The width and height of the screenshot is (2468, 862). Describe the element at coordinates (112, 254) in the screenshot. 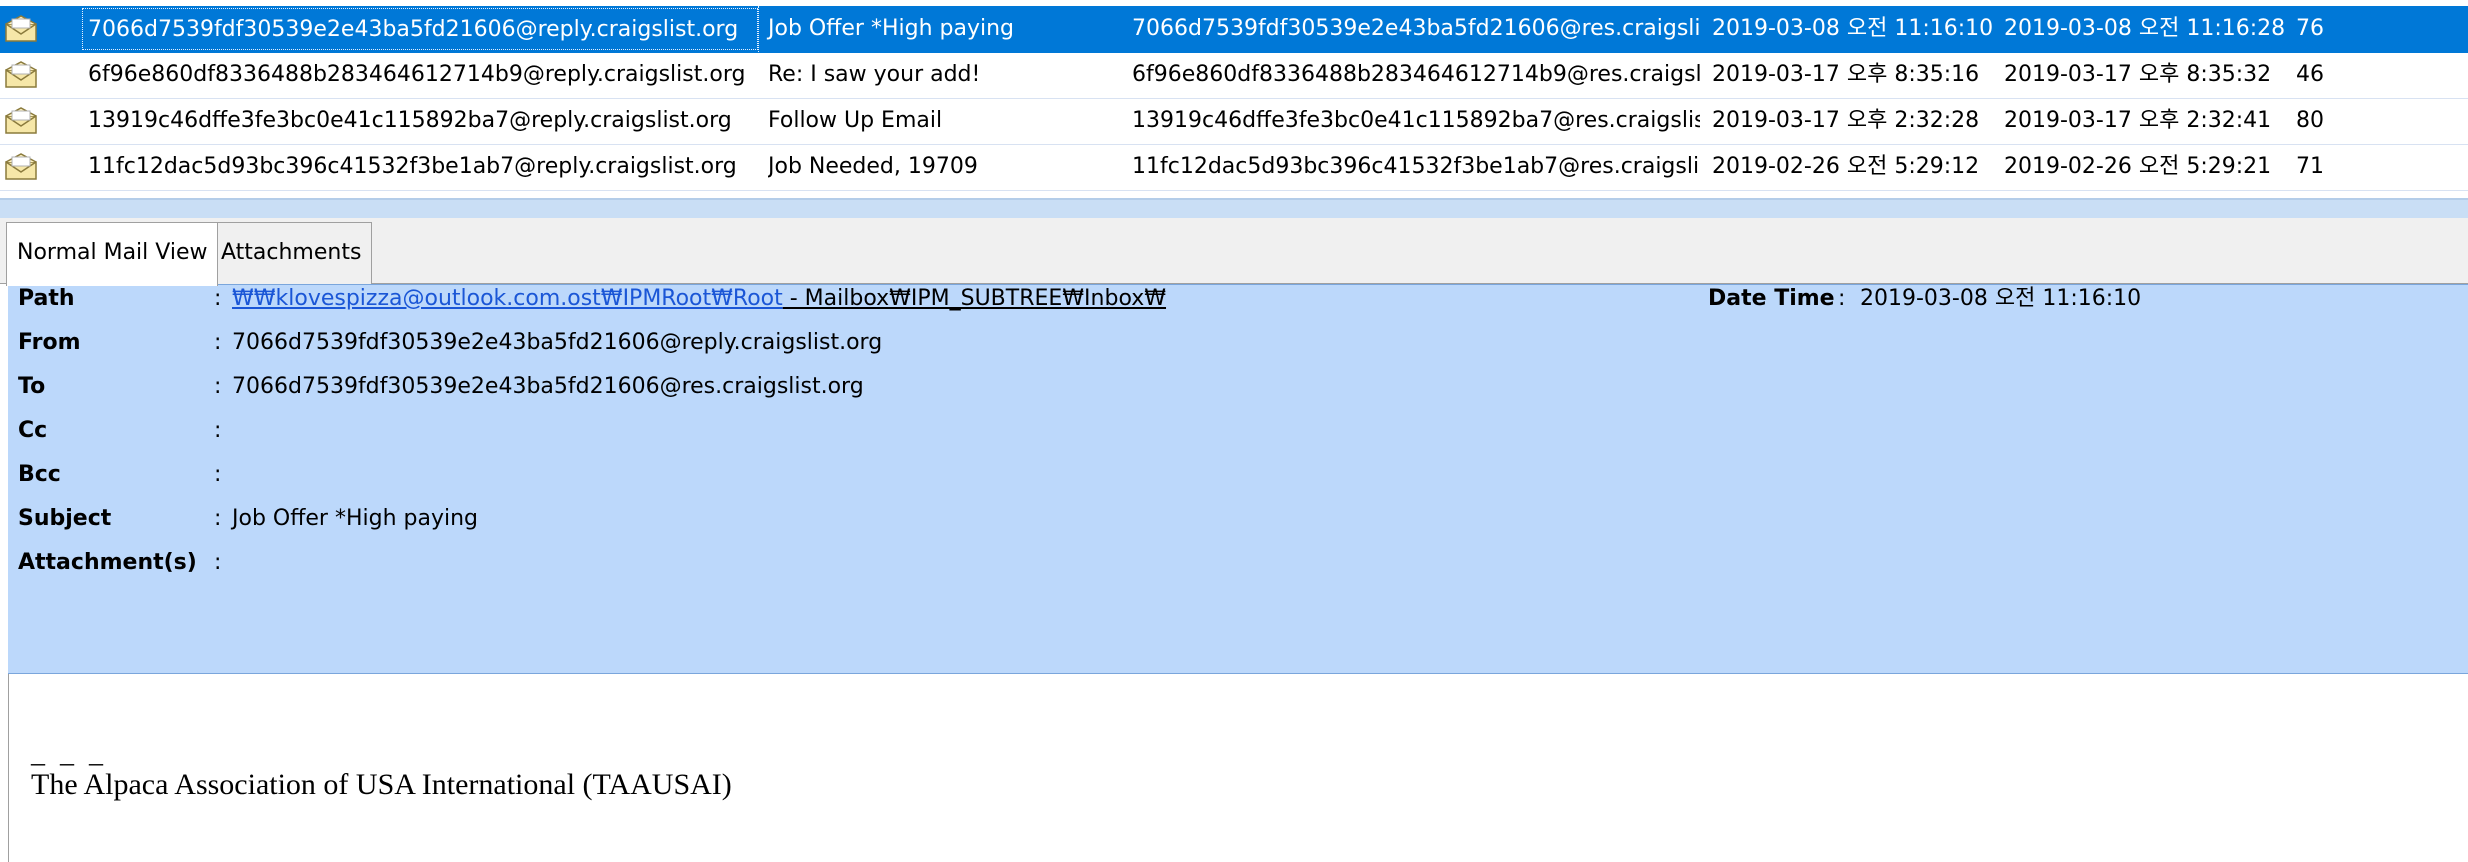

I see `tab-normal-mail-view: Normal Mail View` at that location.